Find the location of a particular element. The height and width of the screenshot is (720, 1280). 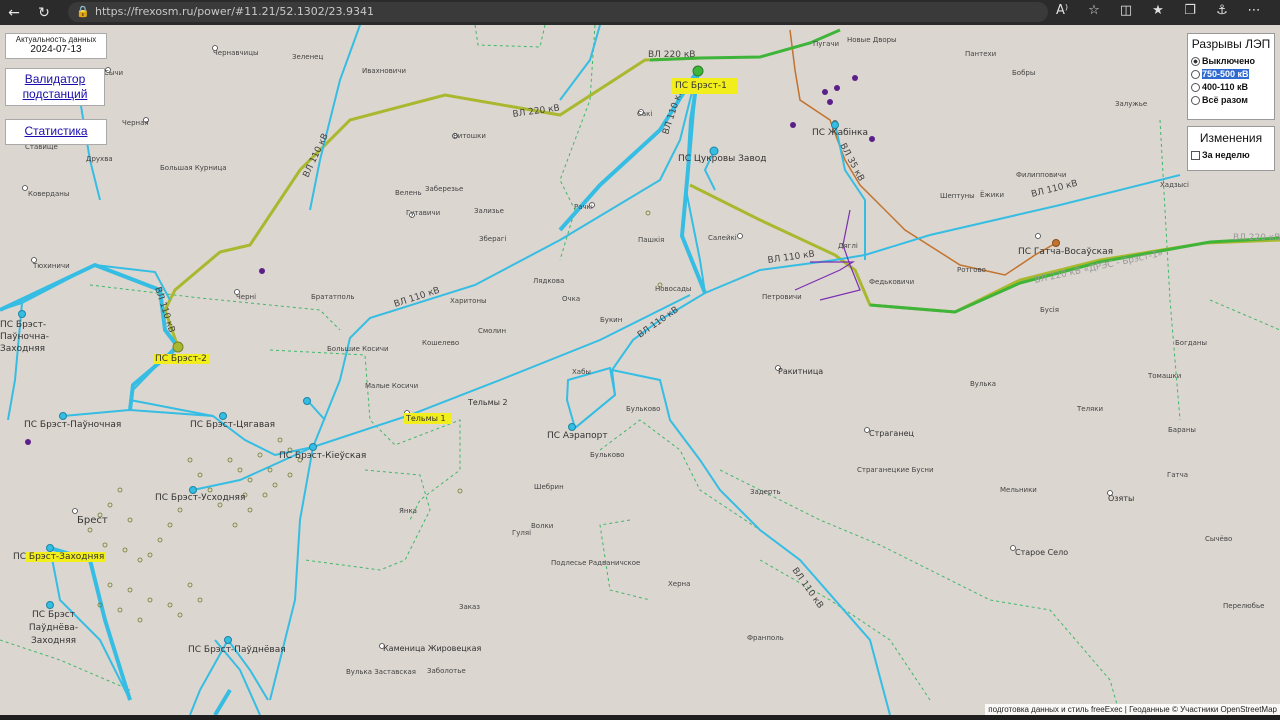

place-label: Зберагі is located at coordinates (493, 239).